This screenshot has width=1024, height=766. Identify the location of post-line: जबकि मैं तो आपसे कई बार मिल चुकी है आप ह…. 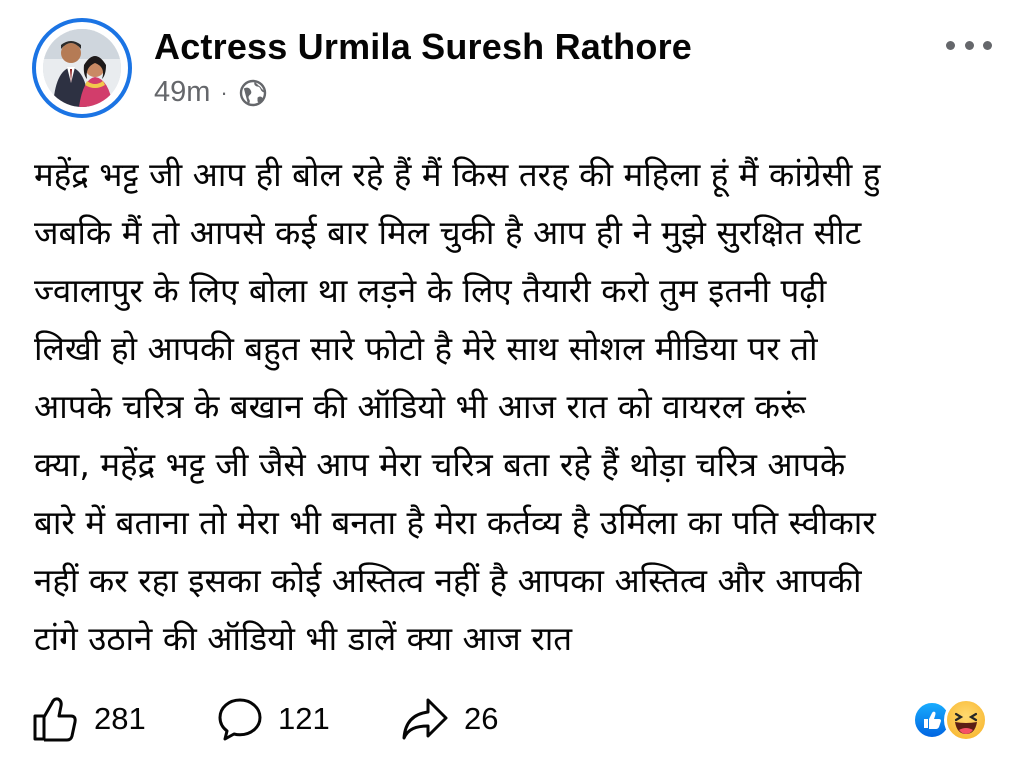
(448, 232).